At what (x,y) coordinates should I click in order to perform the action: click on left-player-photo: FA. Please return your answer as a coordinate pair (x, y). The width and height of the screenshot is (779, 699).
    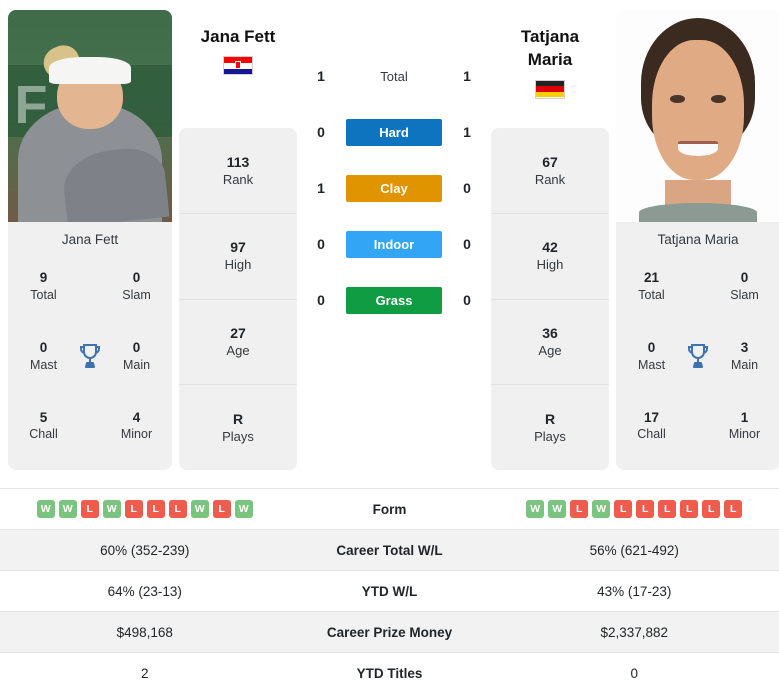
    Looking at the image, I should click on (90, 116).